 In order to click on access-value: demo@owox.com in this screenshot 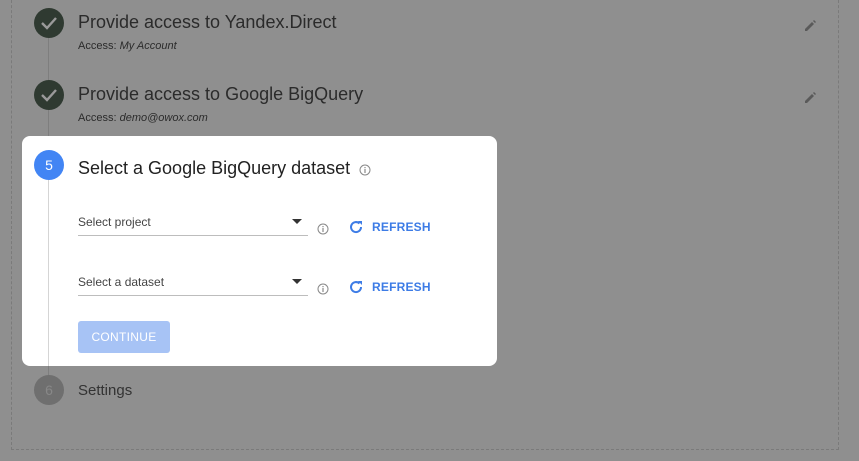, I will do `click(163, 118)`.